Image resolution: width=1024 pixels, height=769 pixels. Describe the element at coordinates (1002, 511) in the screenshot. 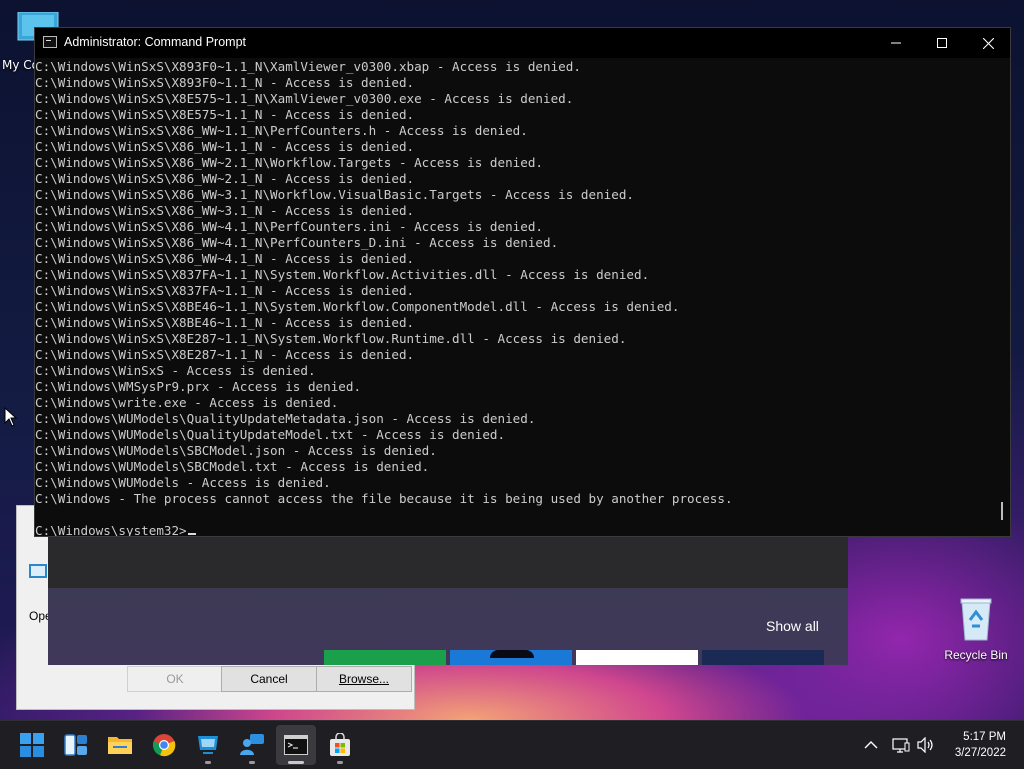

I see `console-scrollbar-thumb` at that location.